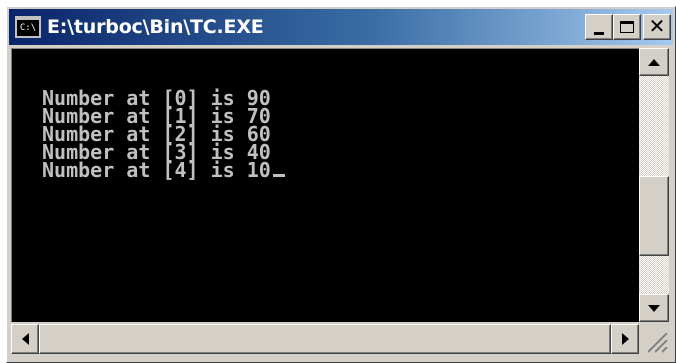 The width and height of the screenshot is (676, 363). I want to click on maximize-button, so click(627, 27).